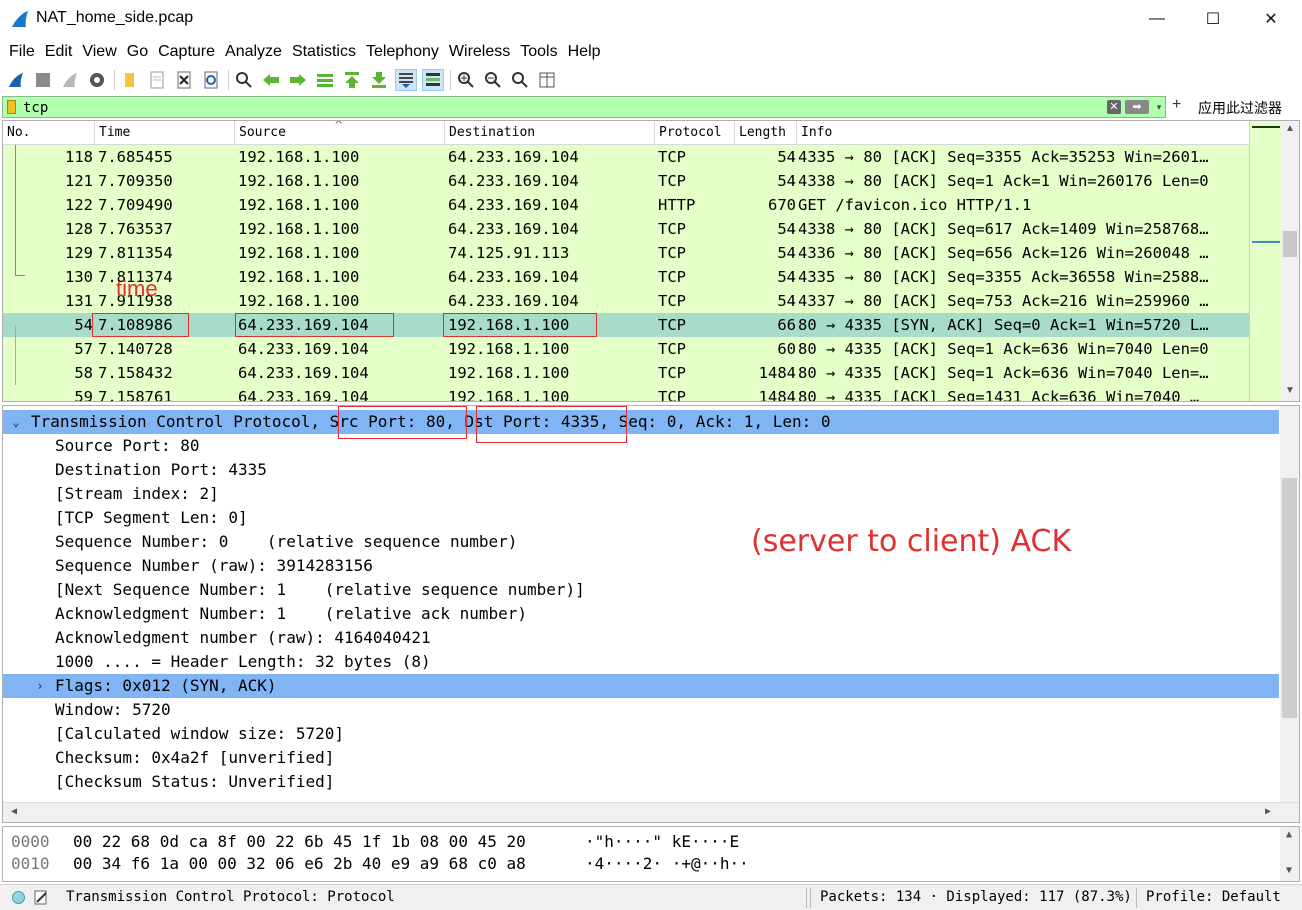 This screenshot has height=910, width=1302. I want to click on column-header-protocol: Protocol, so click(695, 133).